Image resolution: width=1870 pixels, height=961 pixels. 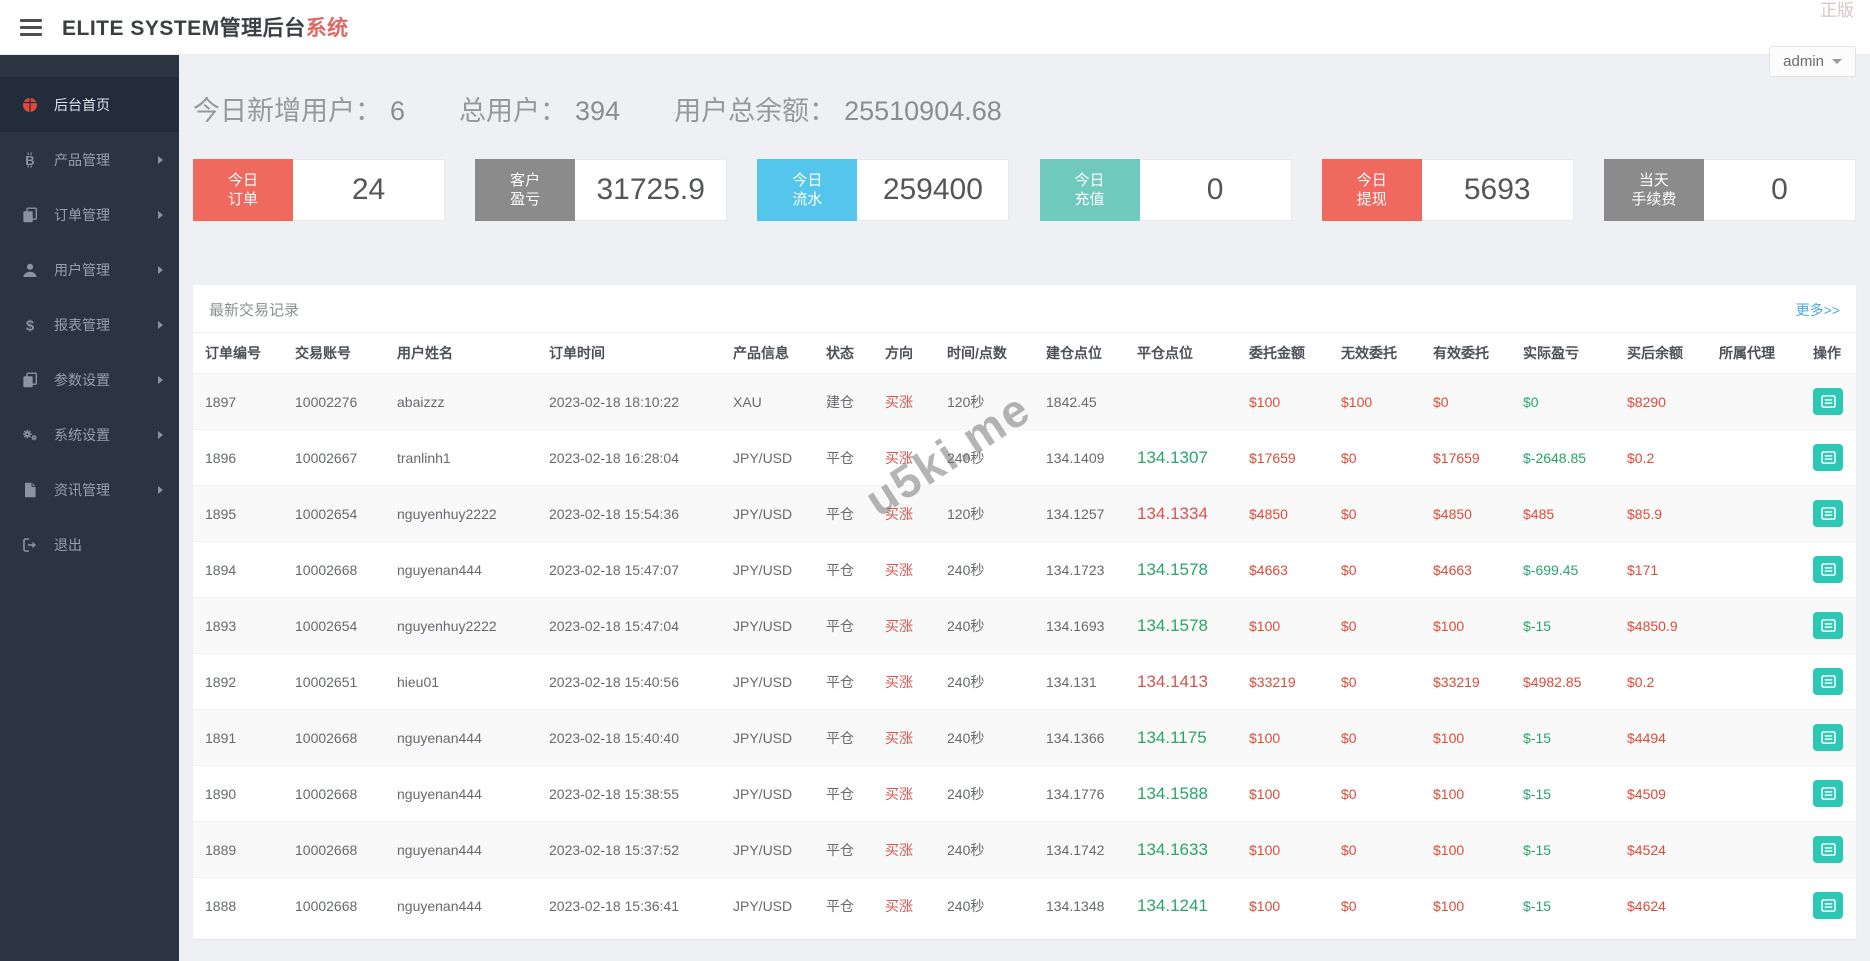 I want to click on logout-icon, so click(x=32, y=545).